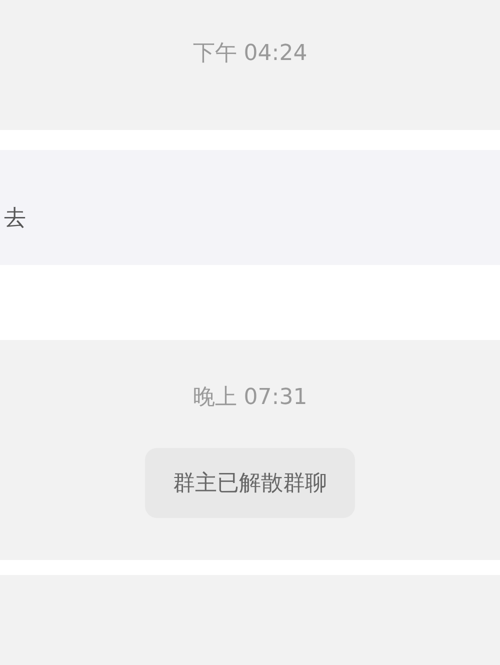 This screenshot has width=500, height=665. I want to click on timestamp: 下午 04:24, so click(250, 54).